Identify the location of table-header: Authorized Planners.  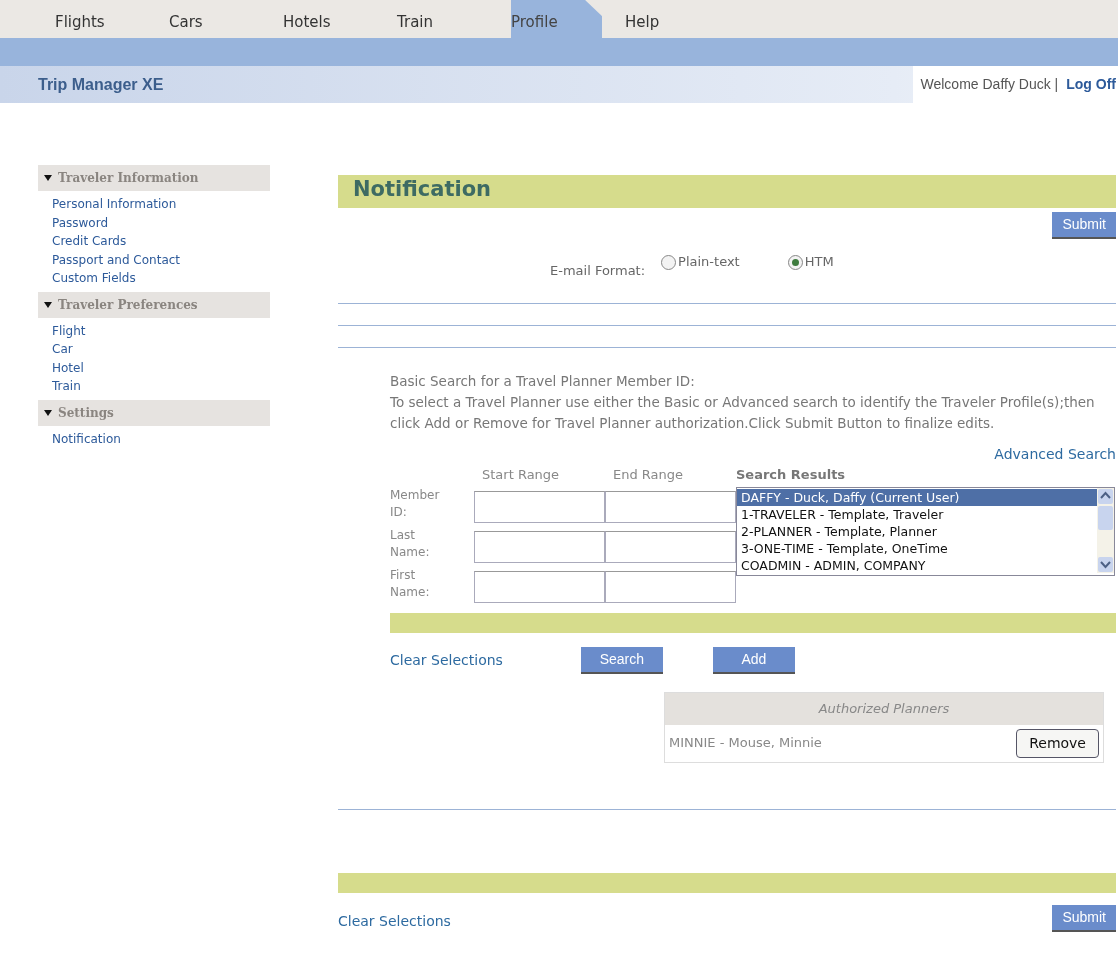
(884, 709).